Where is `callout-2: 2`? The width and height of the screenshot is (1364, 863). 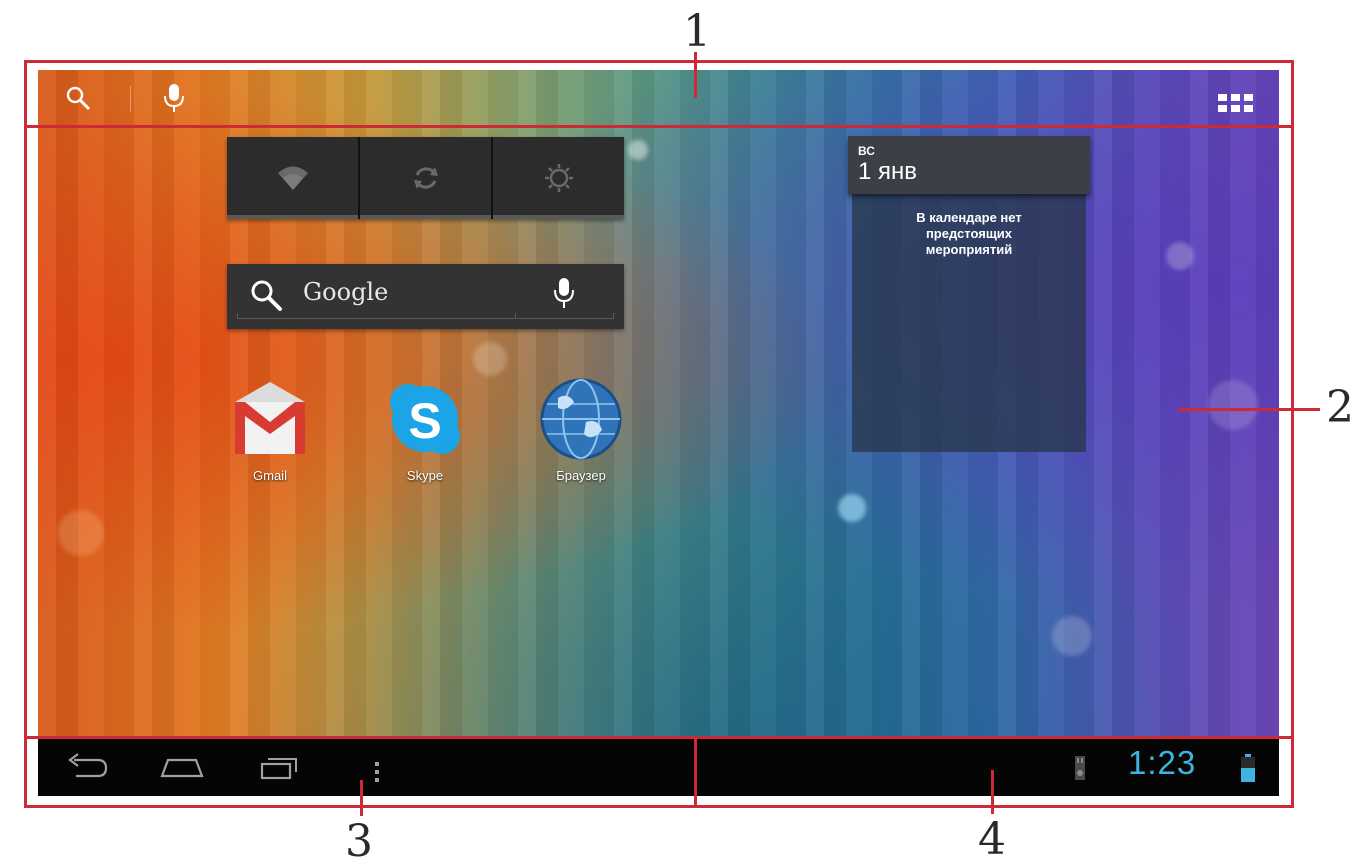 callout-2: 2 is located at coordinates (1340, 407).